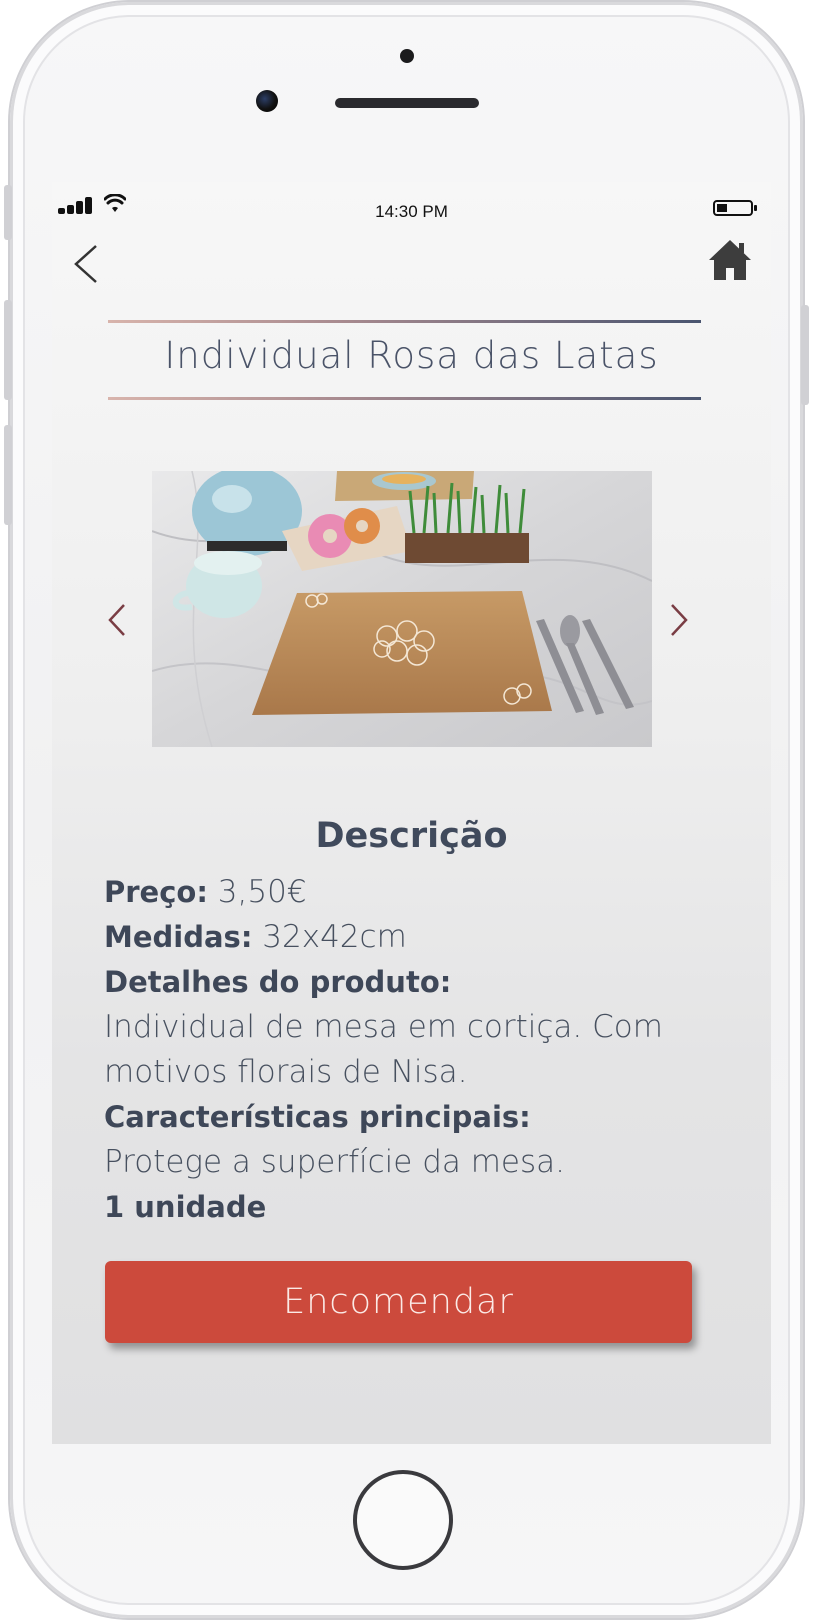 This screenshot has width=813, height=1624. What do you see at coordinates (383, 1027) in the screenshot?
I see `details-text-line-1: Individual de mesa em cortiça. Com` at bounding box center [383, 1027].